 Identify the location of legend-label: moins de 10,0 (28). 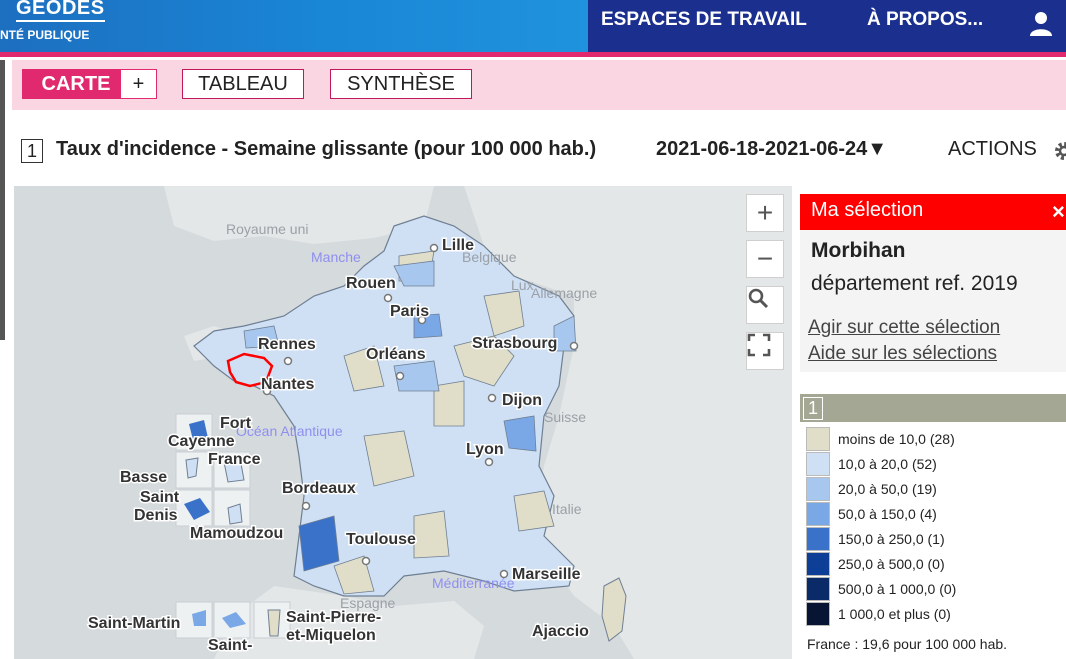
(896, 439).